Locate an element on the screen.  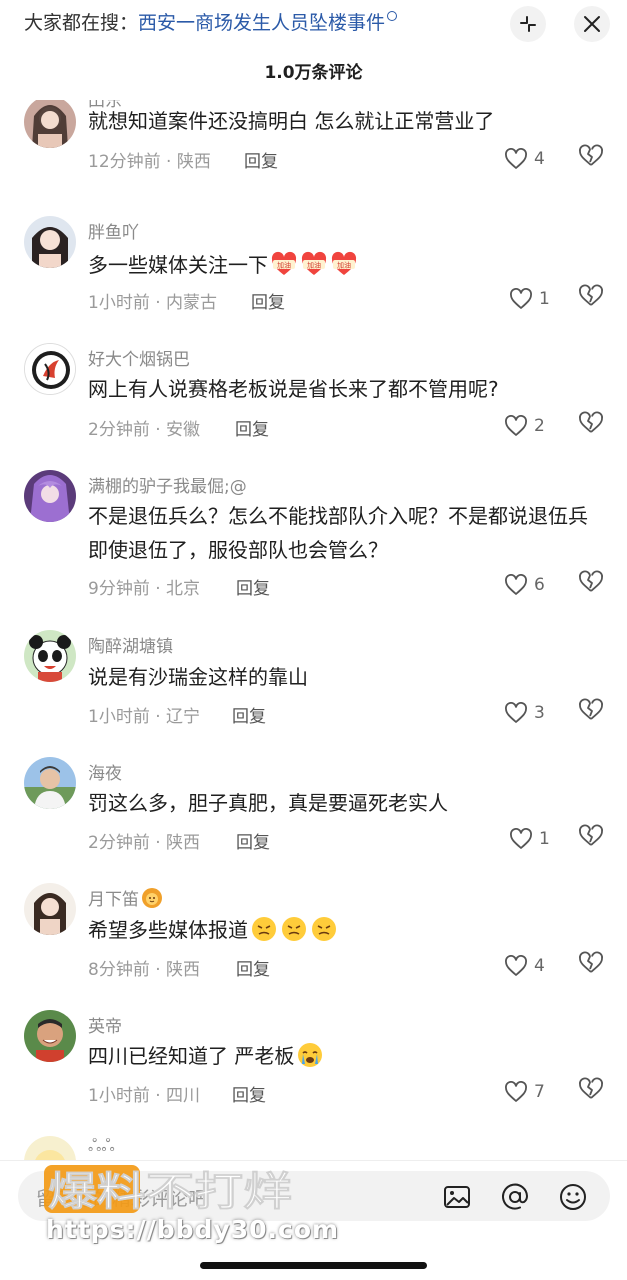
comment-text: 罚这么多，胆子真肥，真是要逼死老实人 is located at coordinates (268, 803).